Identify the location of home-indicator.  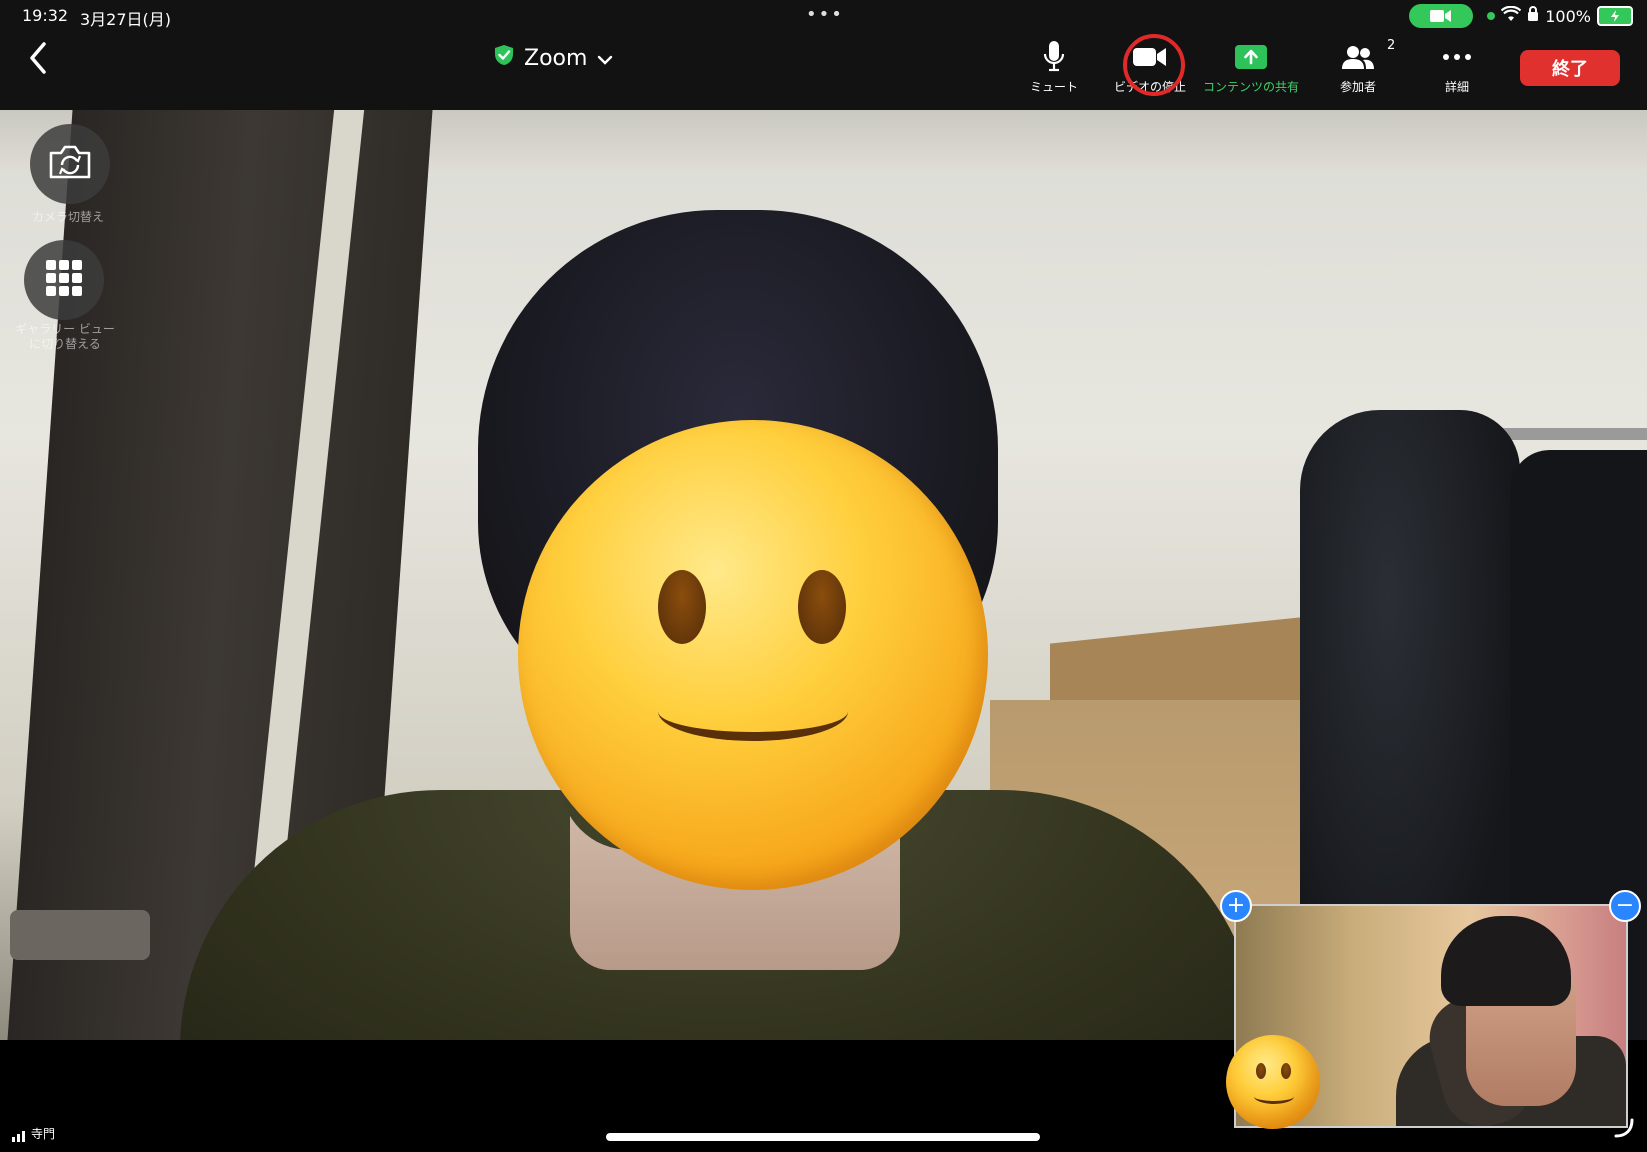
(823, 1137).